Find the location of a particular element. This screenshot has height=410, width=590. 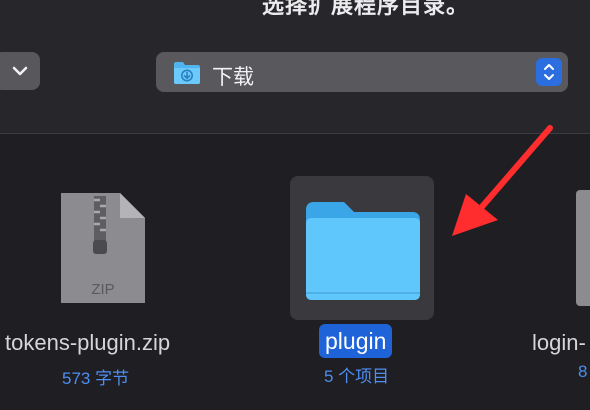

zip-file-icon: ZIP is located at coordinates (103, 248).